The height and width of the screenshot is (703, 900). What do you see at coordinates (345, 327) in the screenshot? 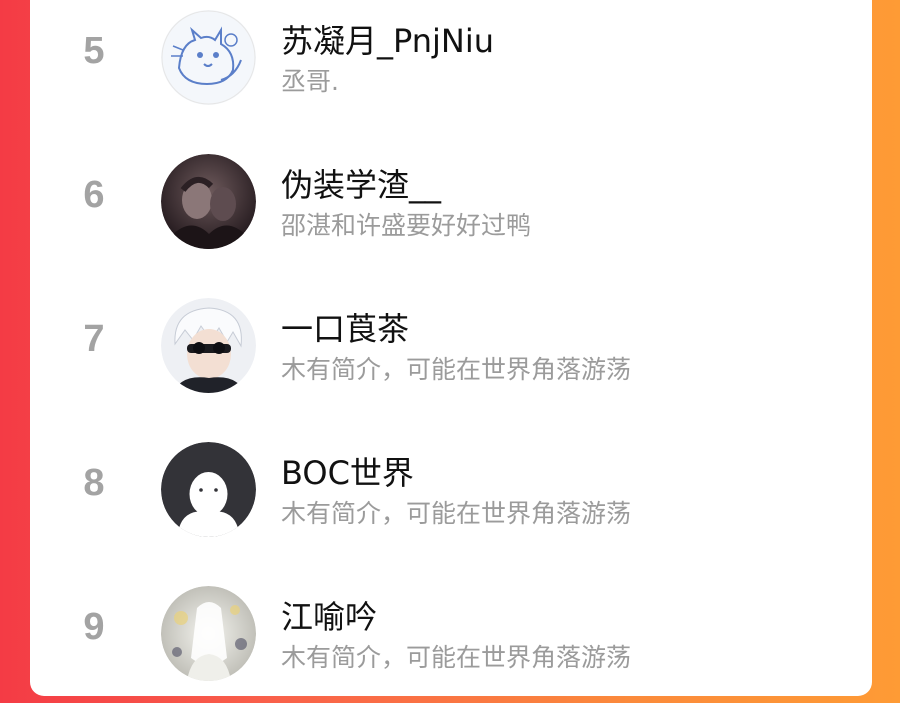
I see `user-name: 一口莨茶` at bounding box center [345, 327].